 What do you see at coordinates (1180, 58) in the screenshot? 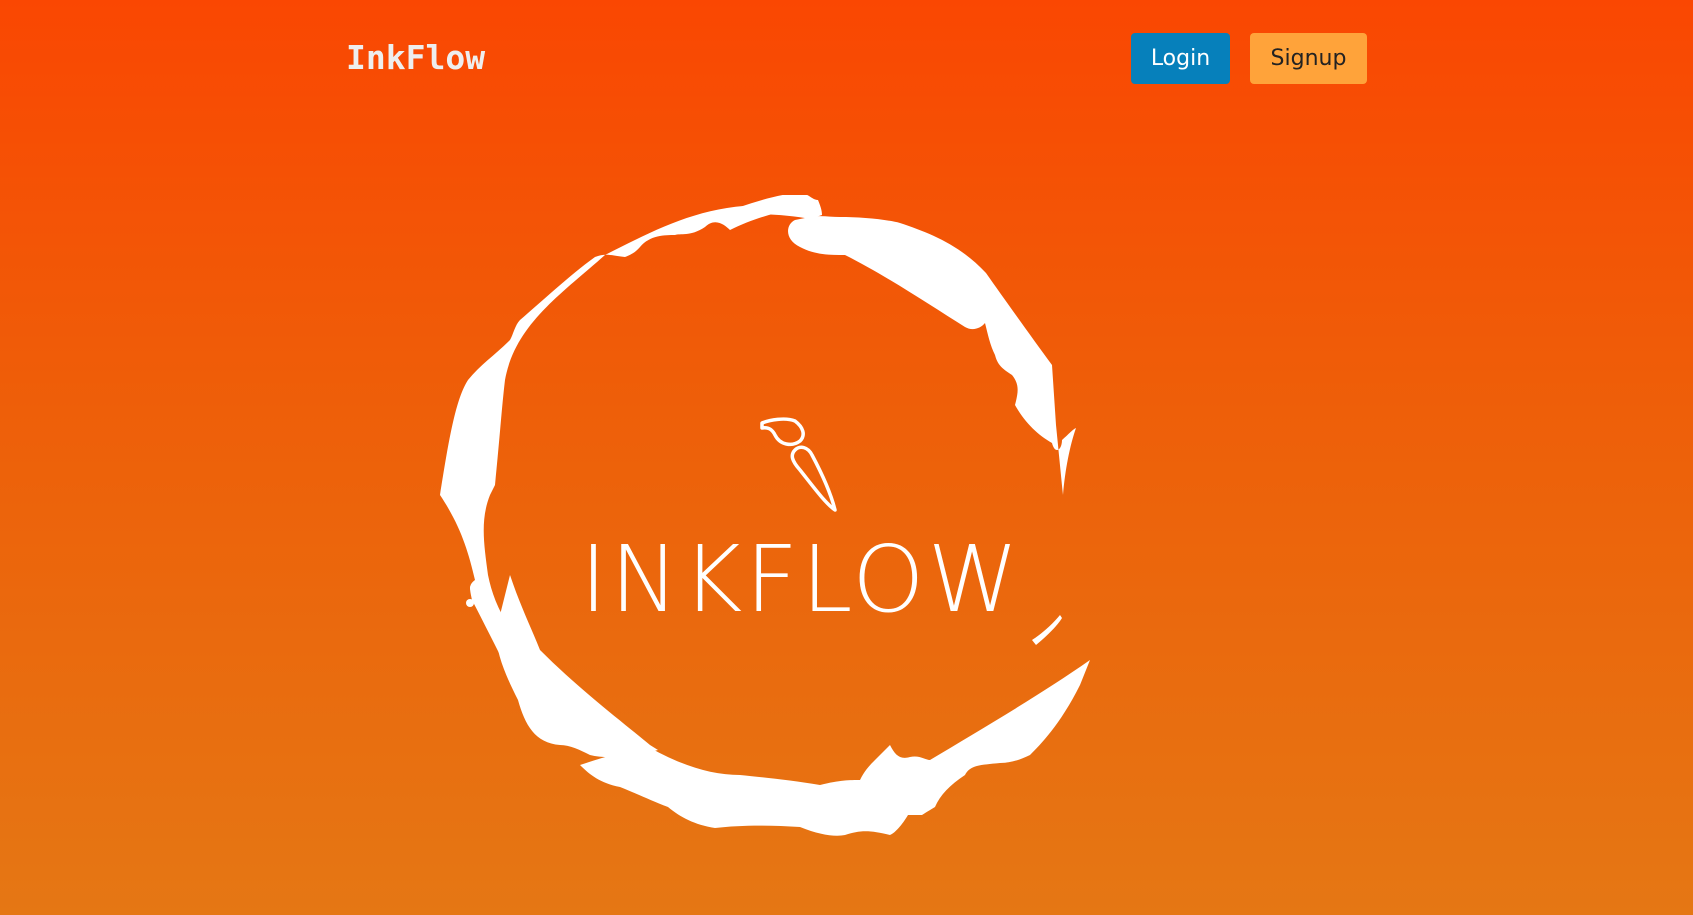
I see `login-button: Login` at bounding box center [1180, 58].